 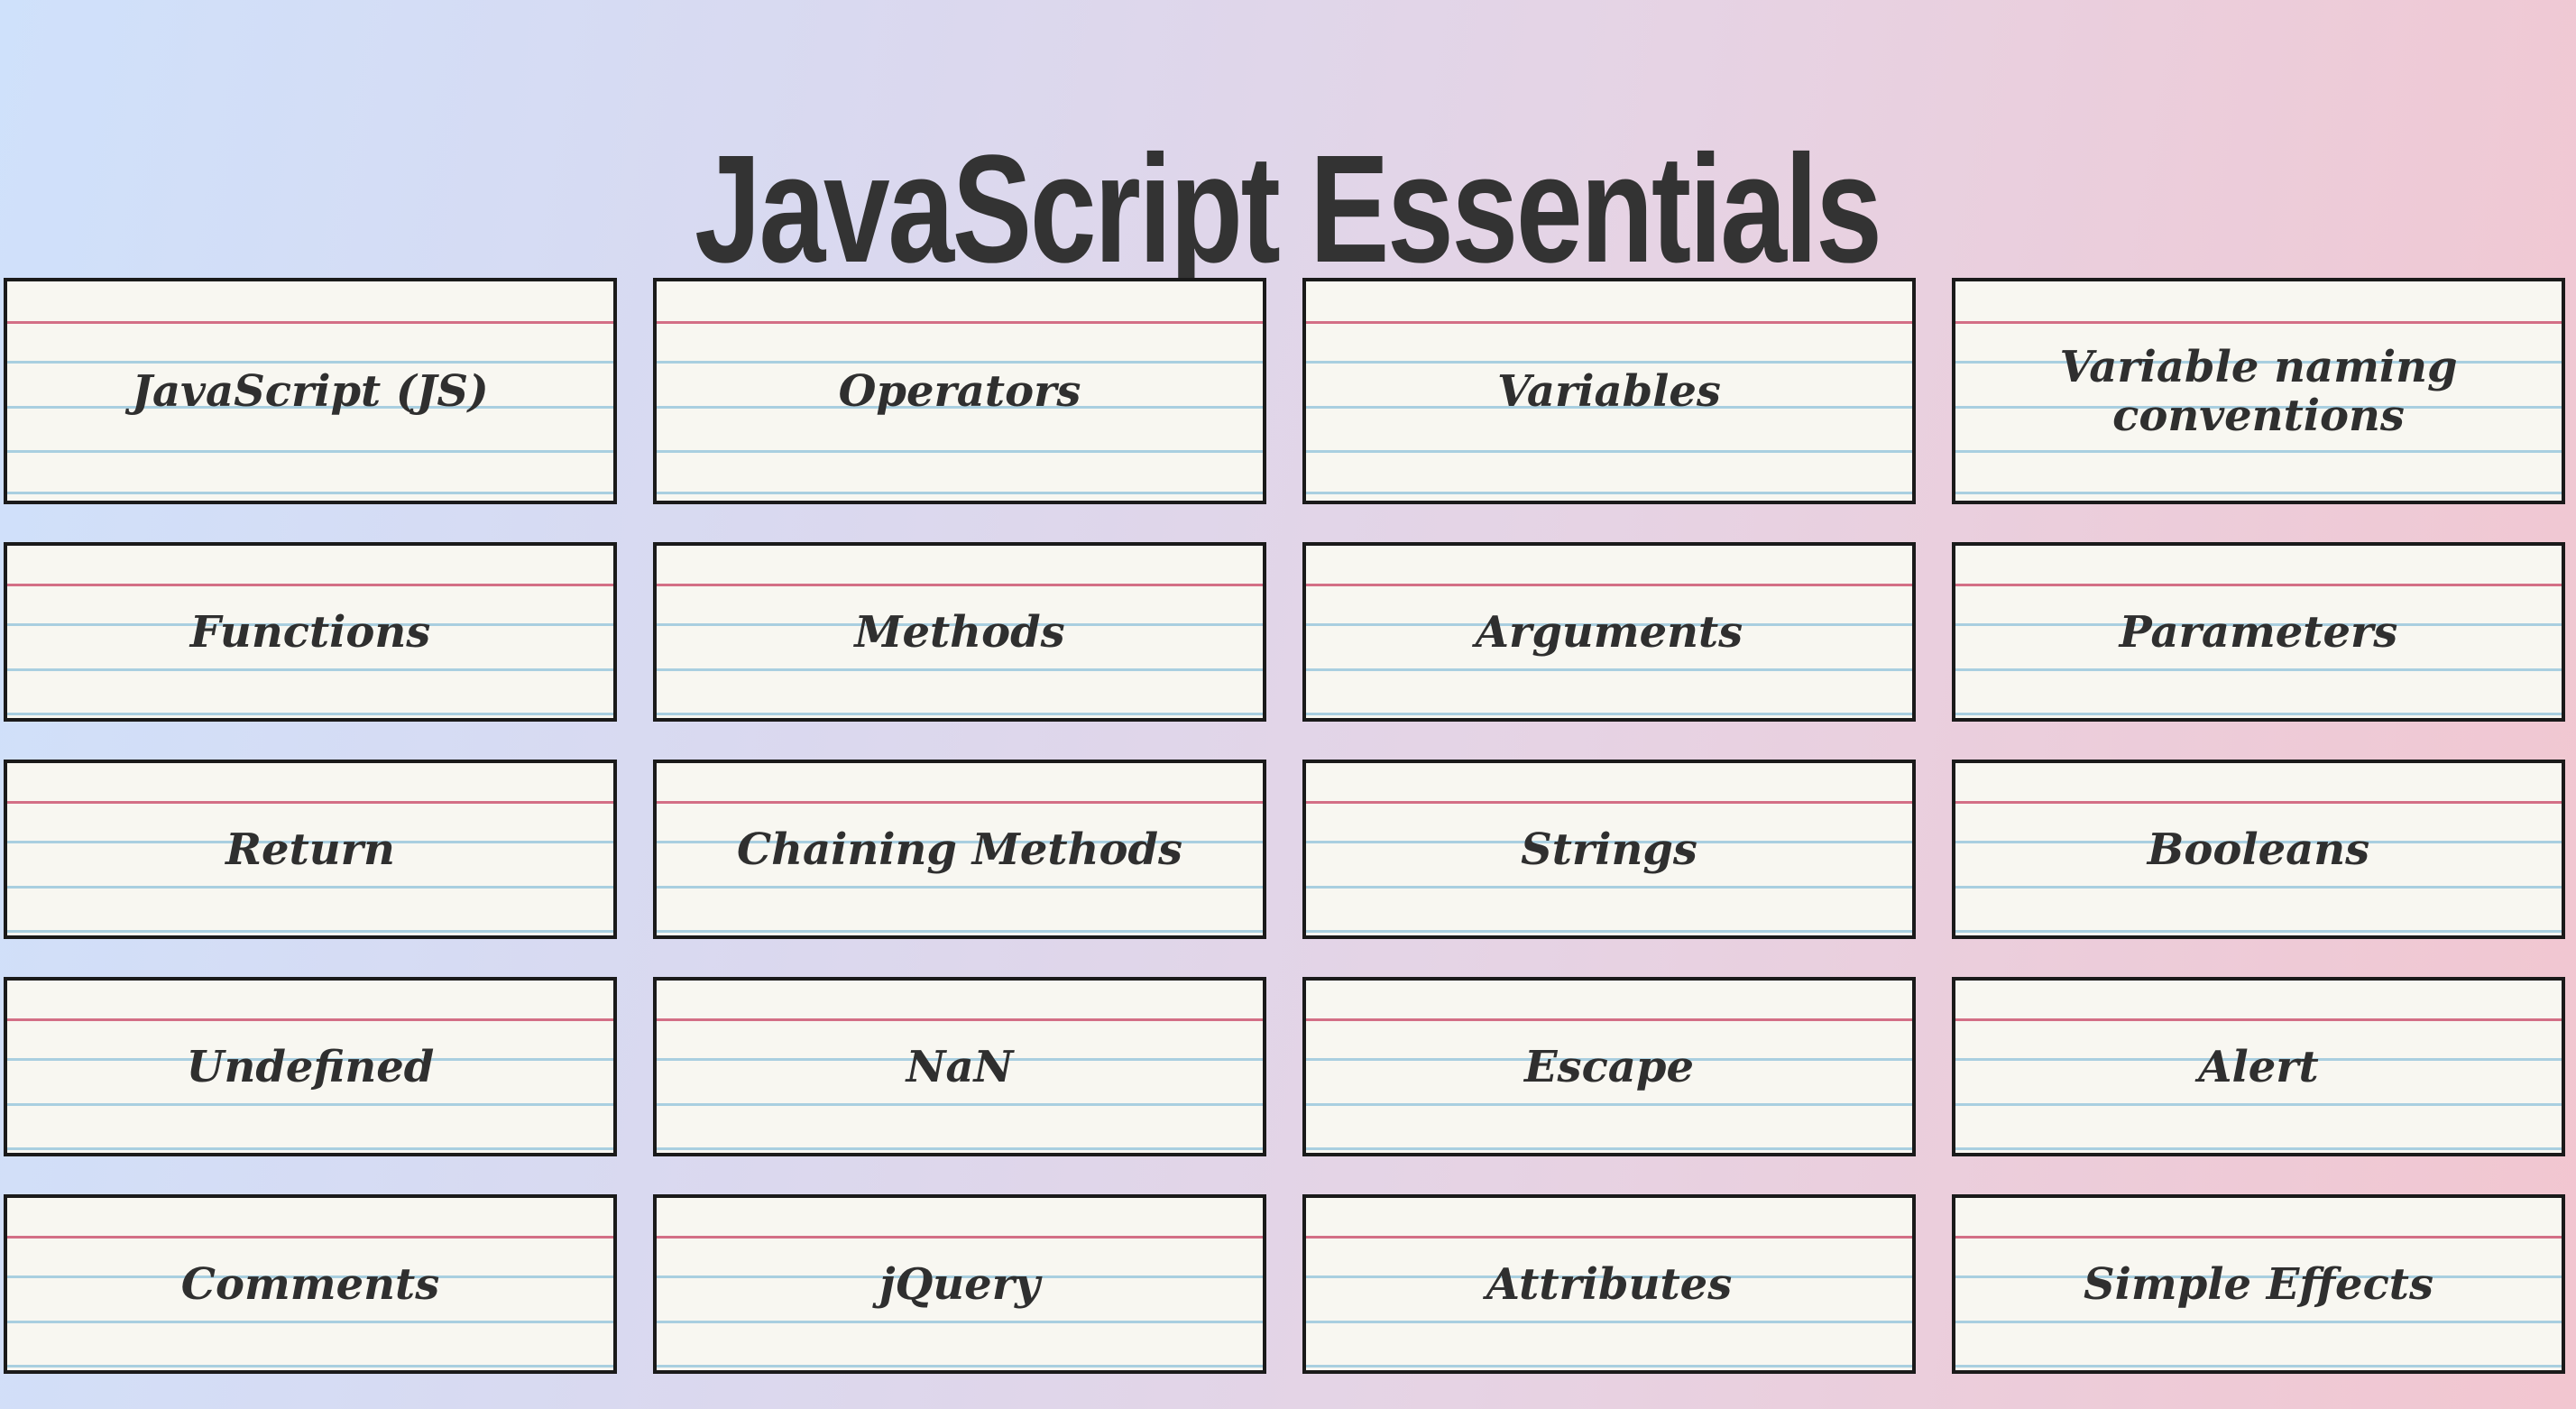 I want to click on flashcard-javascript: JavaScript (JS), so click(x=310, y=391).